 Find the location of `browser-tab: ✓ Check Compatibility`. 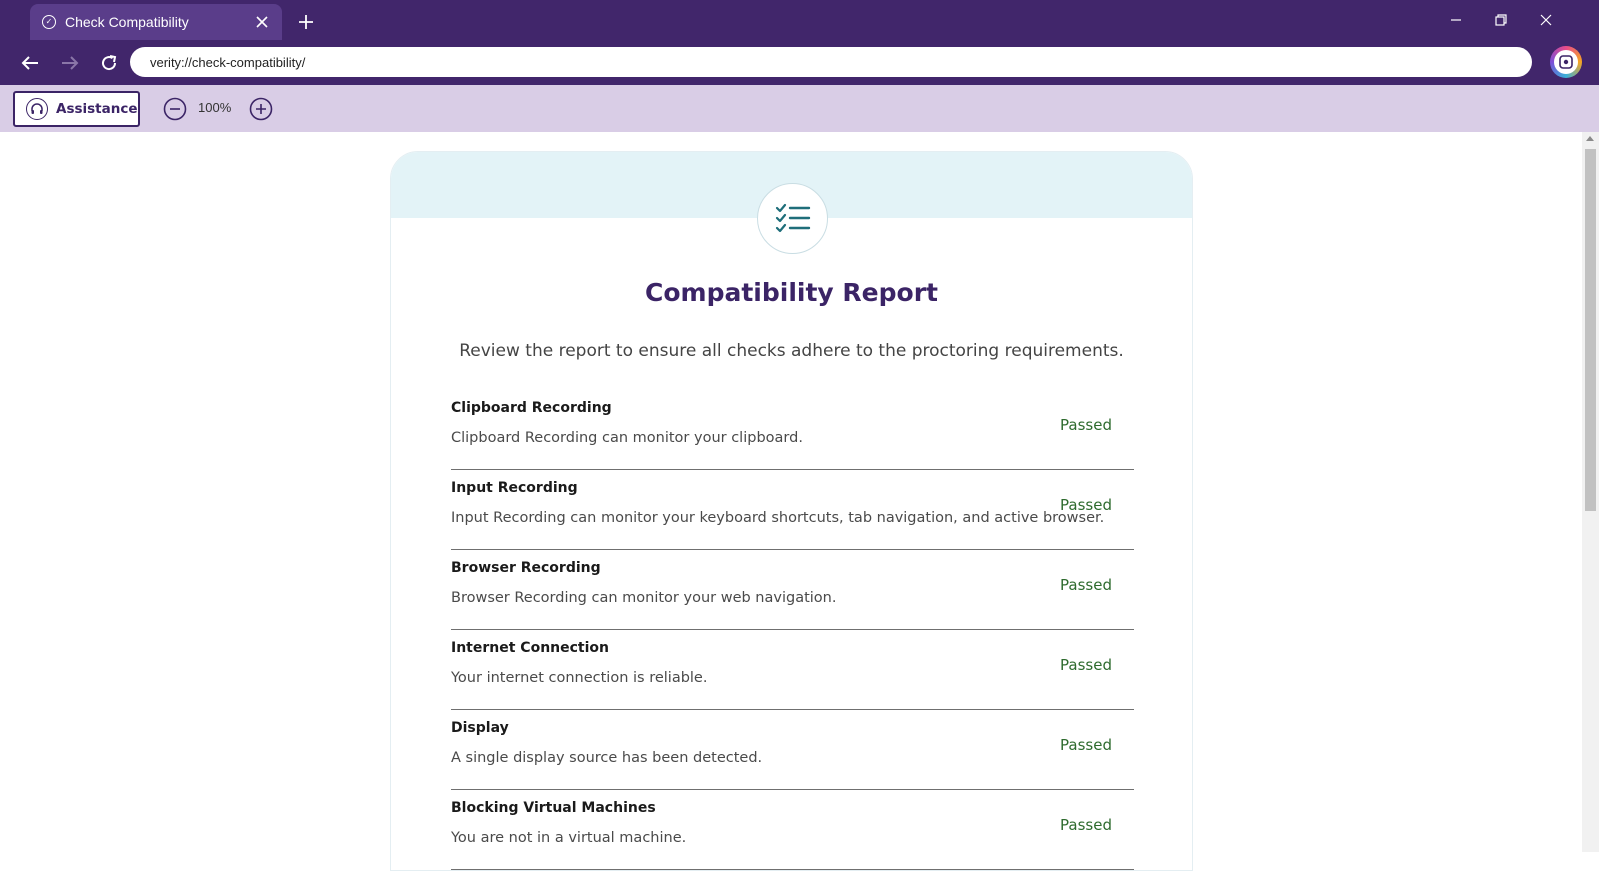

browser-tab: ✓ Check Compatibility is located at coordinates (156, 22).